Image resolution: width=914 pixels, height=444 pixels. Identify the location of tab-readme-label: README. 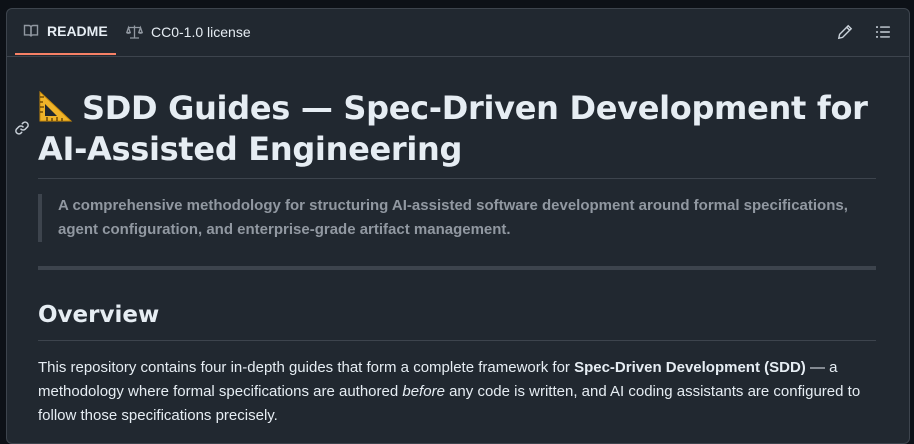
(77, 31).